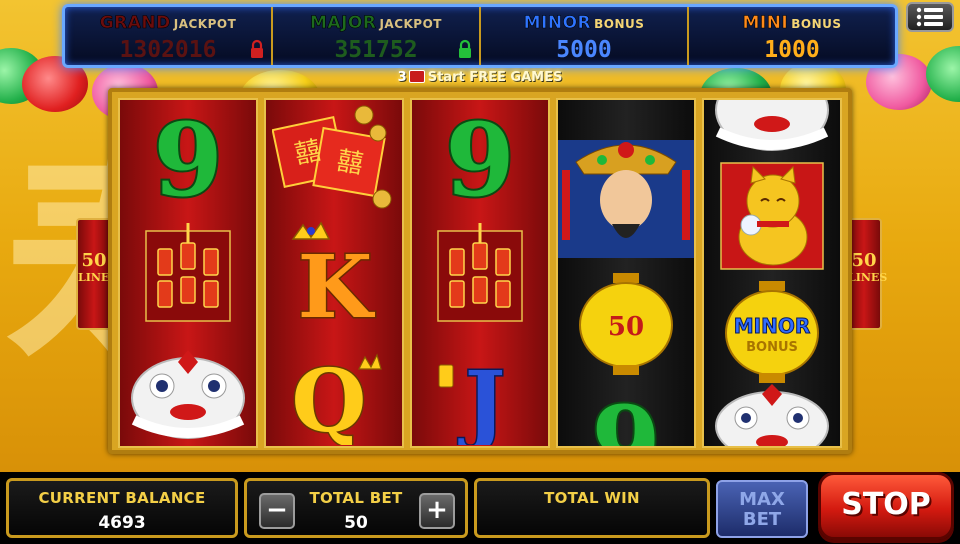 The image size is (960, 544). What do you see at coordinates (765, 23) in the screenshot?
I see `mini-bonus-title: MINI` at bounding box center [765, 23].